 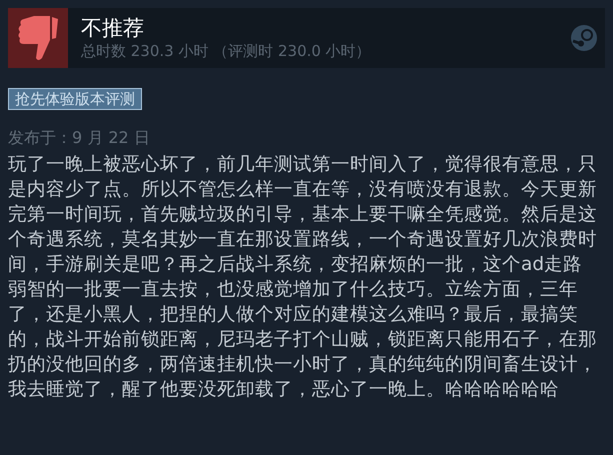 What do you see at coordinates (75, 99) in the screenshot?
I see `early-access-tag: 抢先体验版本评测` at bounding box center [75, 99].